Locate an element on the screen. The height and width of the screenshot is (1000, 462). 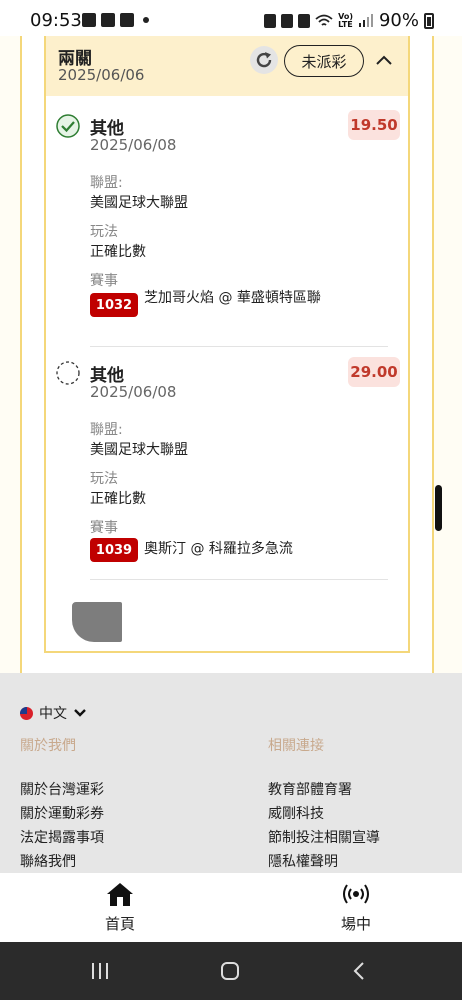
refresh-button is located at coordinates (264, 60).